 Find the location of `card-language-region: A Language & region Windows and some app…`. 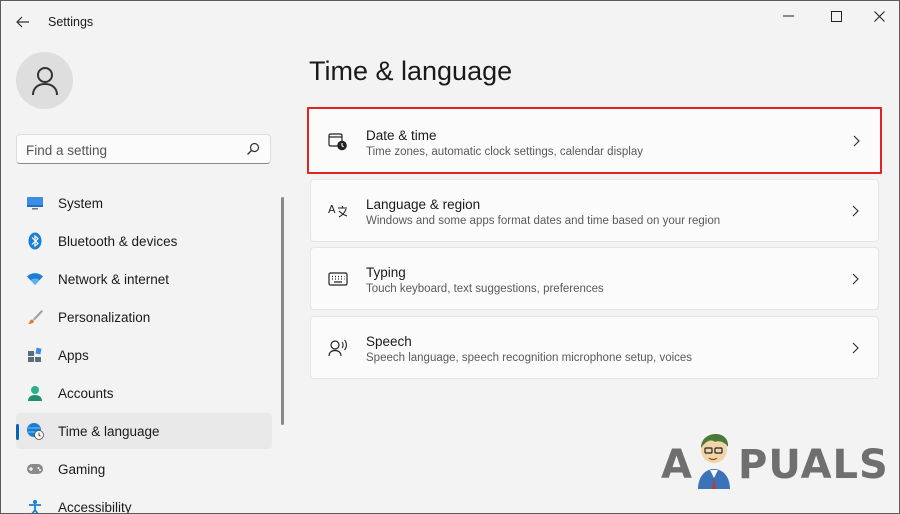

card-language-region: A Language & region Windows and some app… is located at coordinates (594, 210).